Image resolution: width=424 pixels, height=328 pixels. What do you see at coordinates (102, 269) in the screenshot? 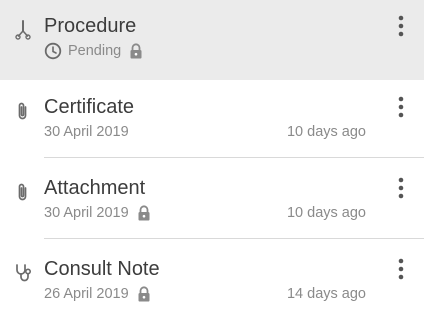
I see `item-title: Consult Note` at bounding box center [102, 269].